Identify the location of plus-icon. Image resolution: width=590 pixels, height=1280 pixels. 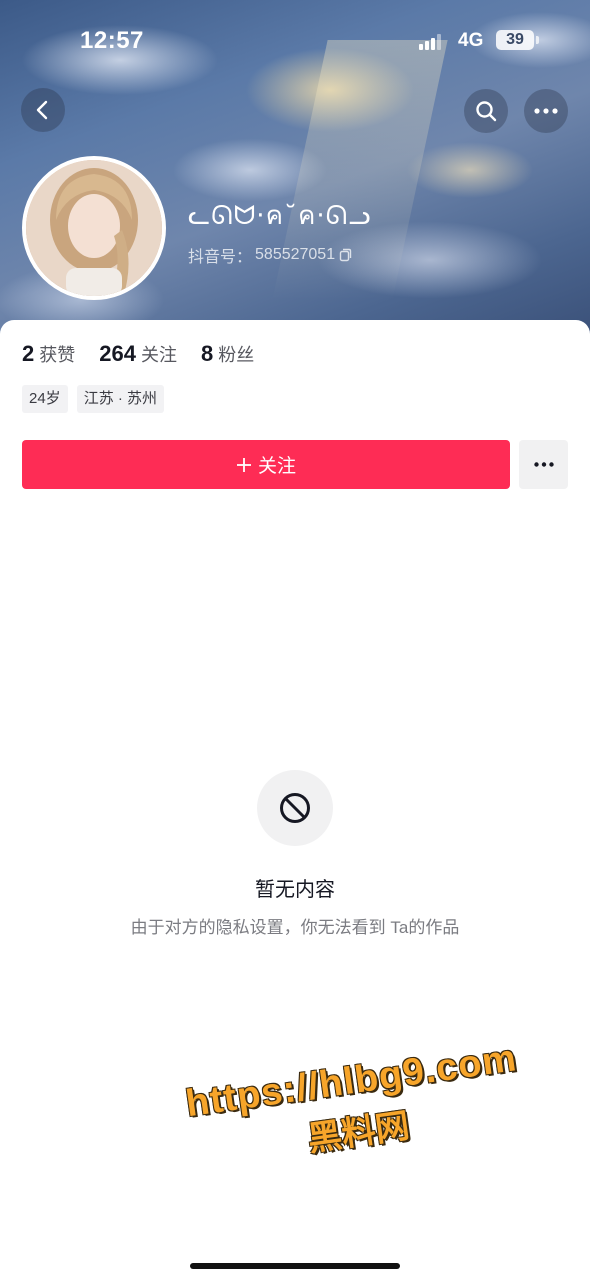
(243, 464).